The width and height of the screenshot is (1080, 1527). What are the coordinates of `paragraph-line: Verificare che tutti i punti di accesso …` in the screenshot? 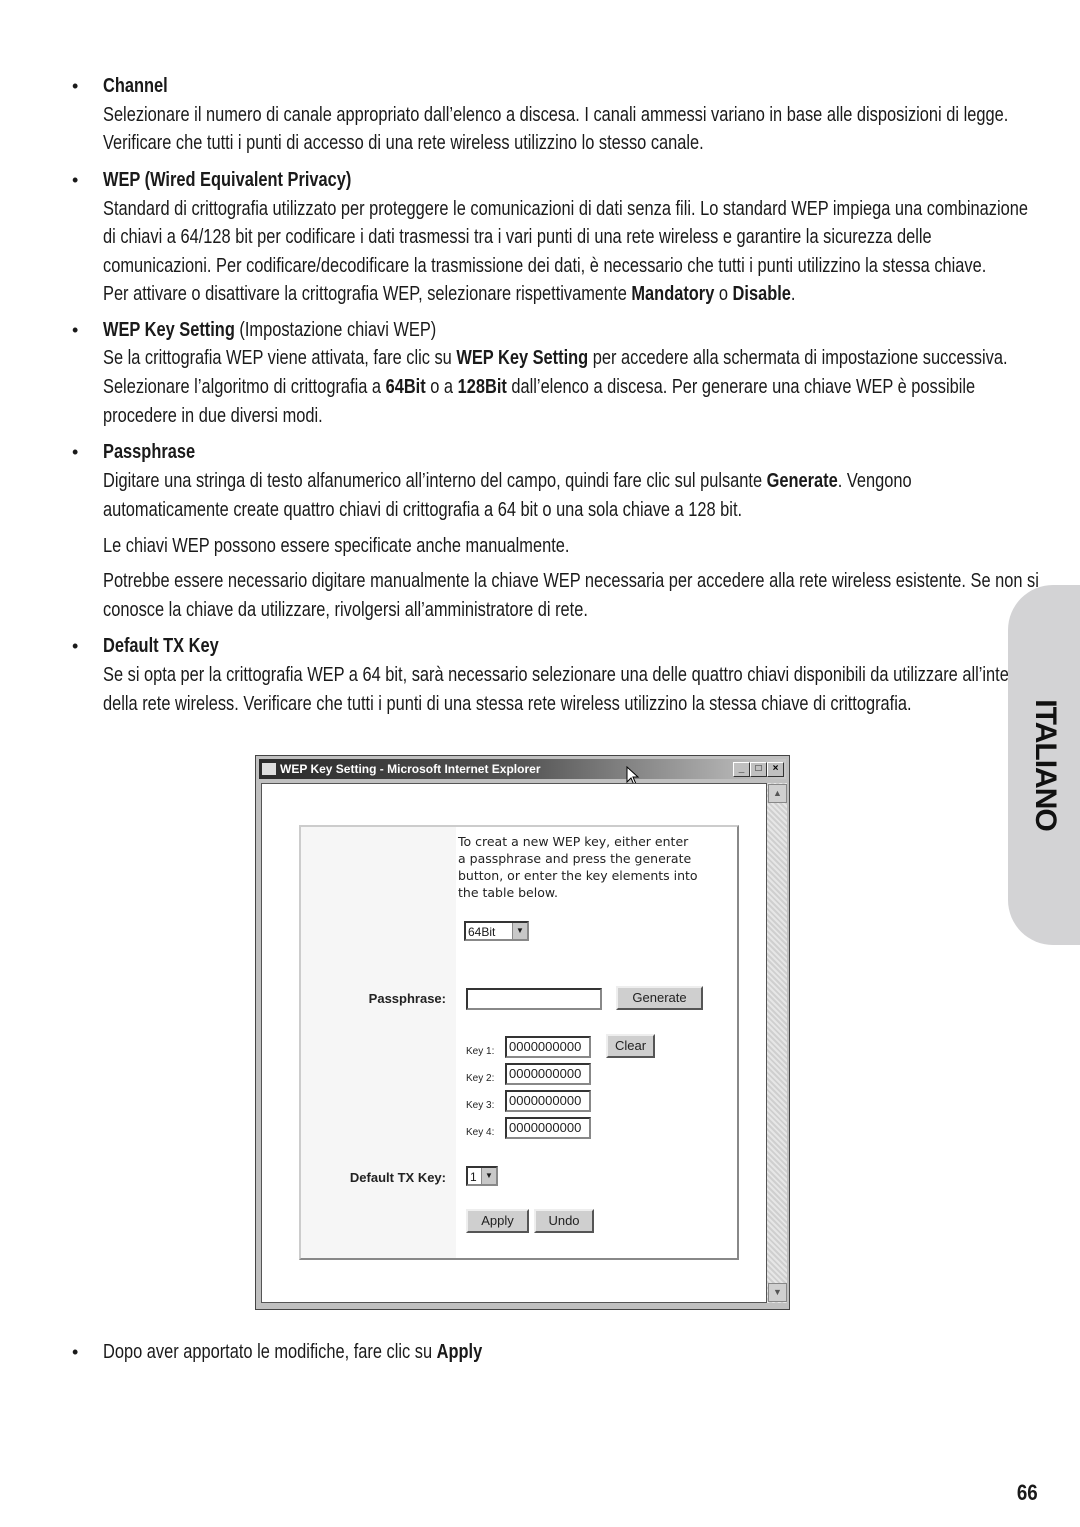 It's located at (403, 142).